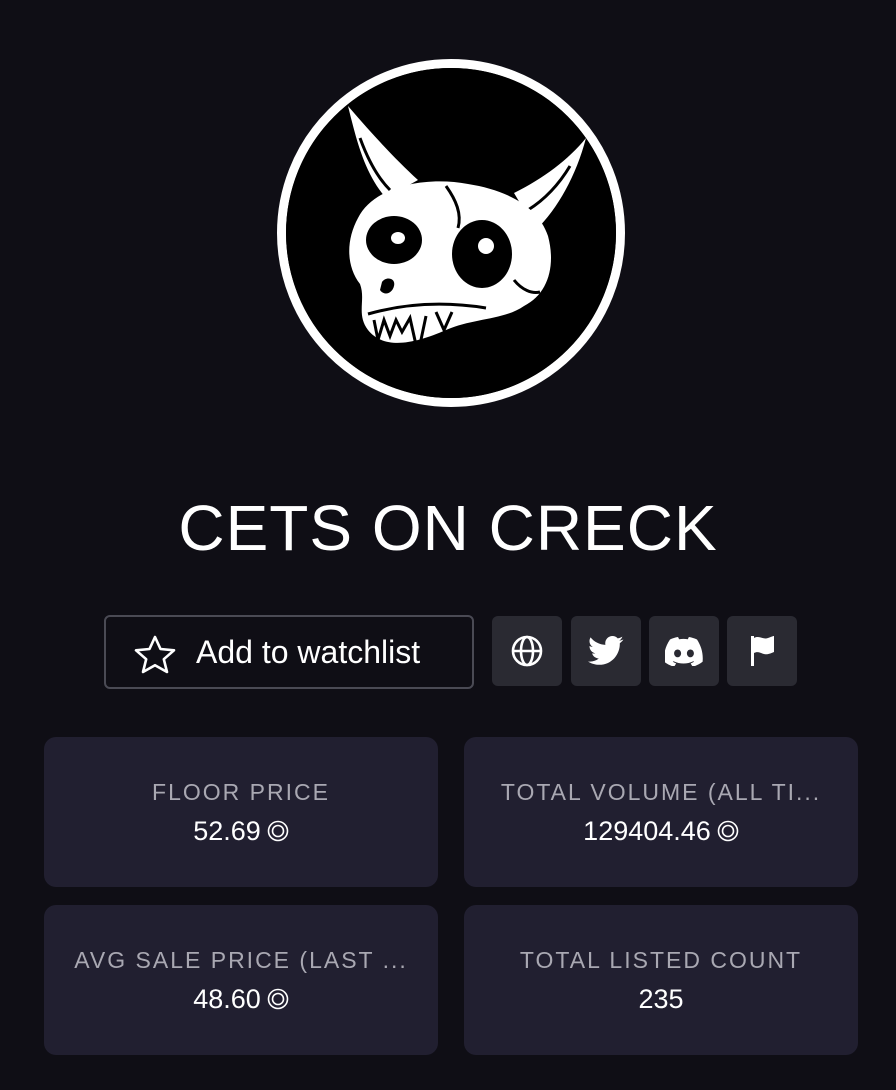 The image size is (896, 1090). I want to click on stat-value-text: 129404.46, so click(647, 831).